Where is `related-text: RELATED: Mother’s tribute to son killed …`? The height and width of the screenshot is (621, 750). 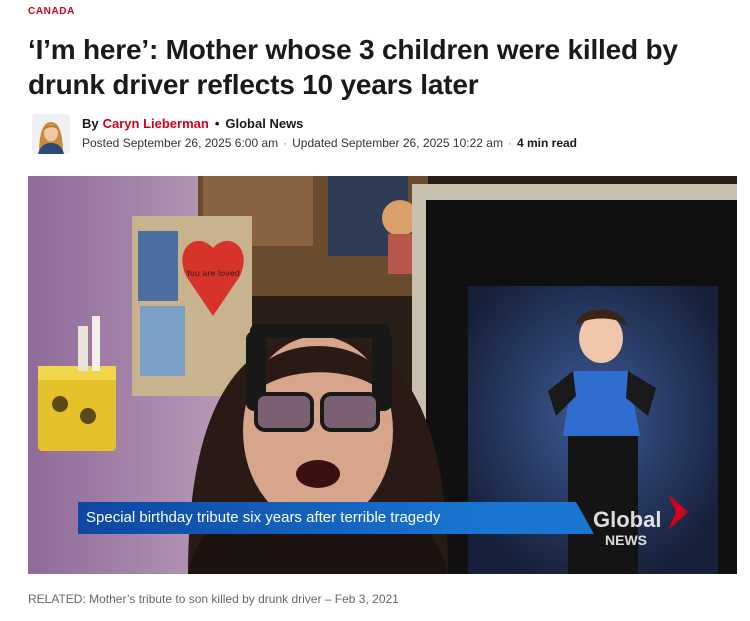 related-text: RELATED: Mother’s tribute to son killed … is located at coordinates (213, 599).